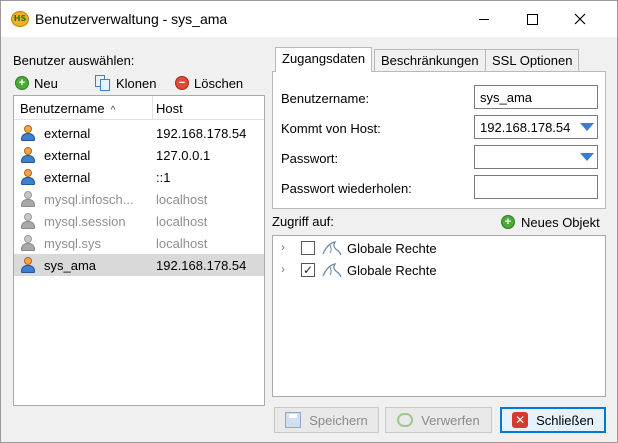 The width and height of the screenshot is (618, 443). What do you see at coordinates (309, 19) in the screenshot?
I see `title-bar: HS Benutzerverwaltung - sys_ama` at bounding box center [309, 19].